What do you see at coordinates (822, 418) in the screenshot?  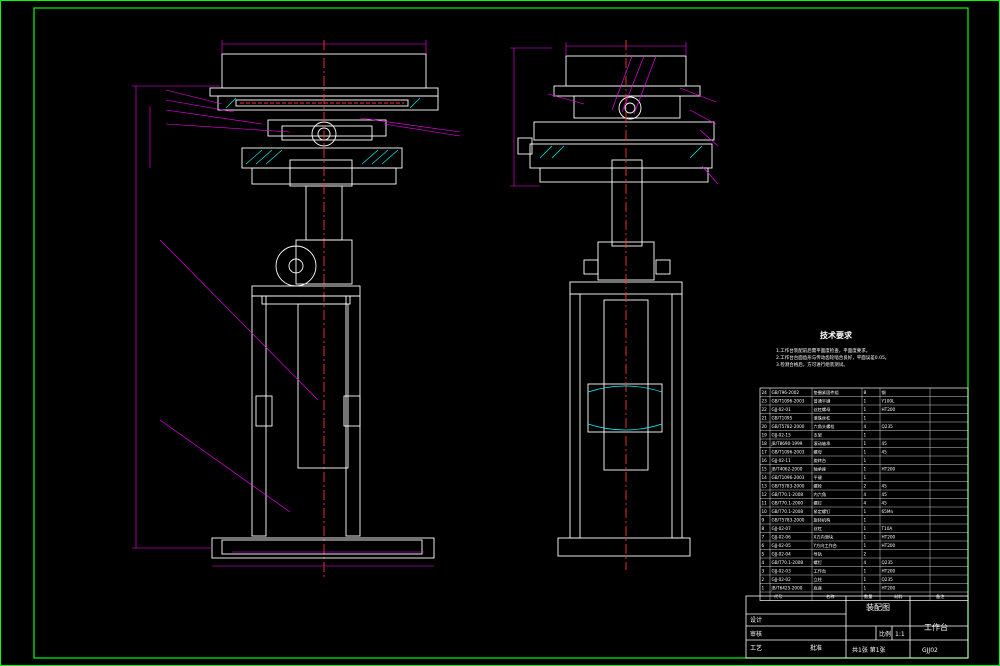 I see `bom-cell: 滚珠丝杠` at bounding box center [822, 418].